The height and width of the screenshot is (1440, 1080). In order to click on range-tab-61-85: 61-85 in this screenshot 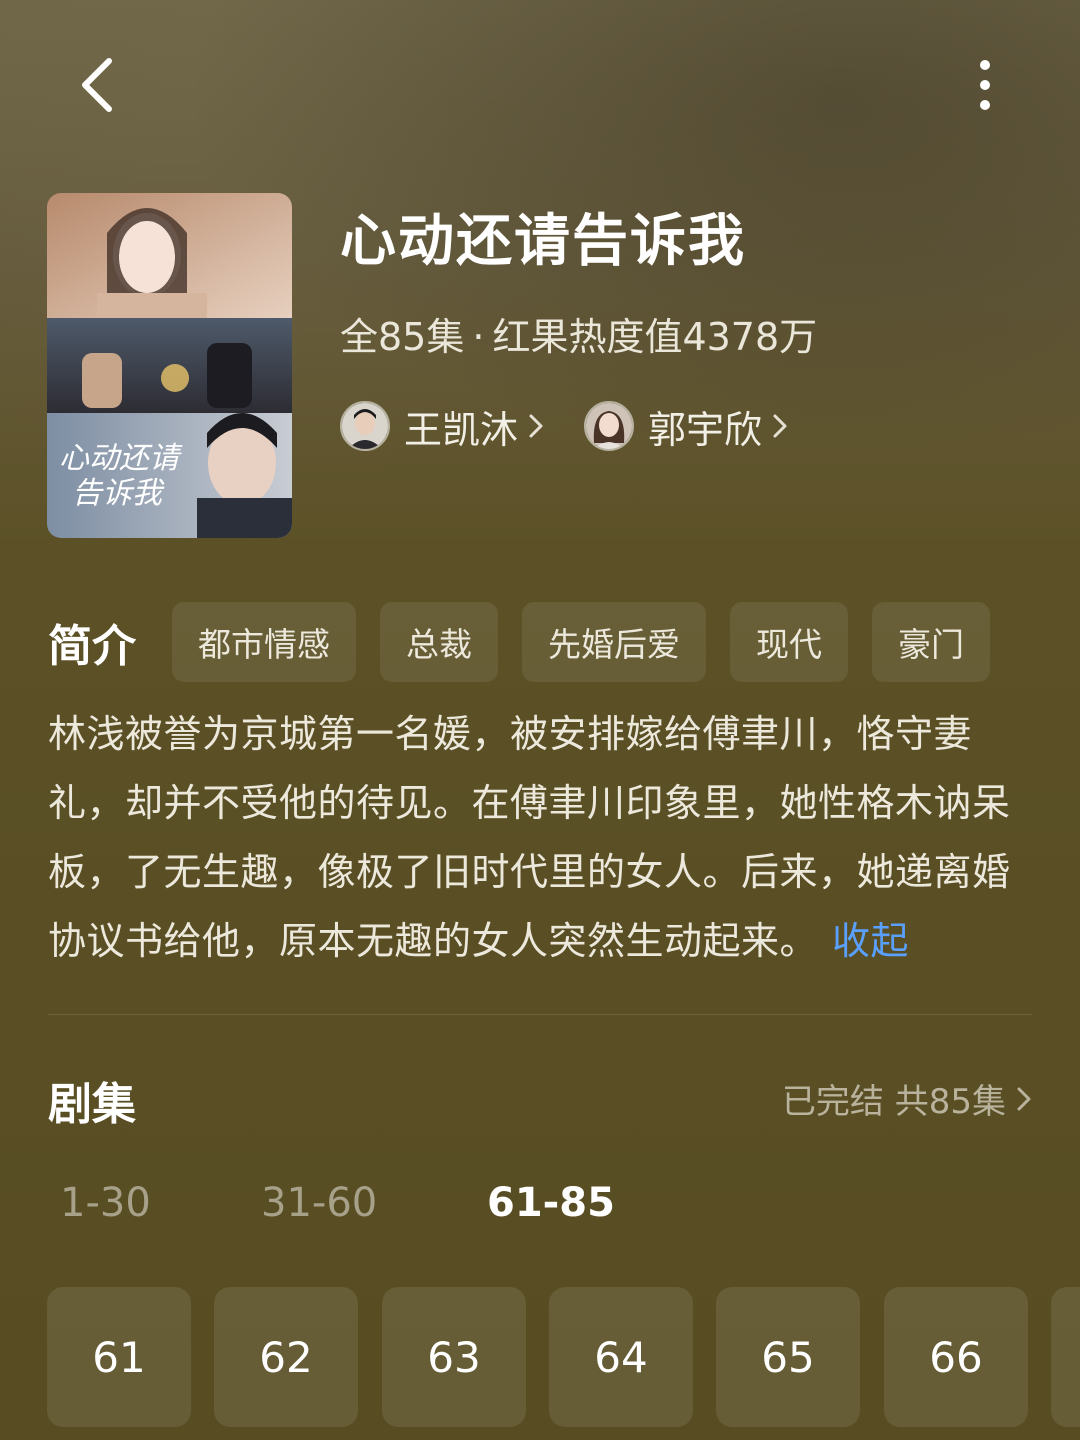, I will do `click(551, 1203)`.